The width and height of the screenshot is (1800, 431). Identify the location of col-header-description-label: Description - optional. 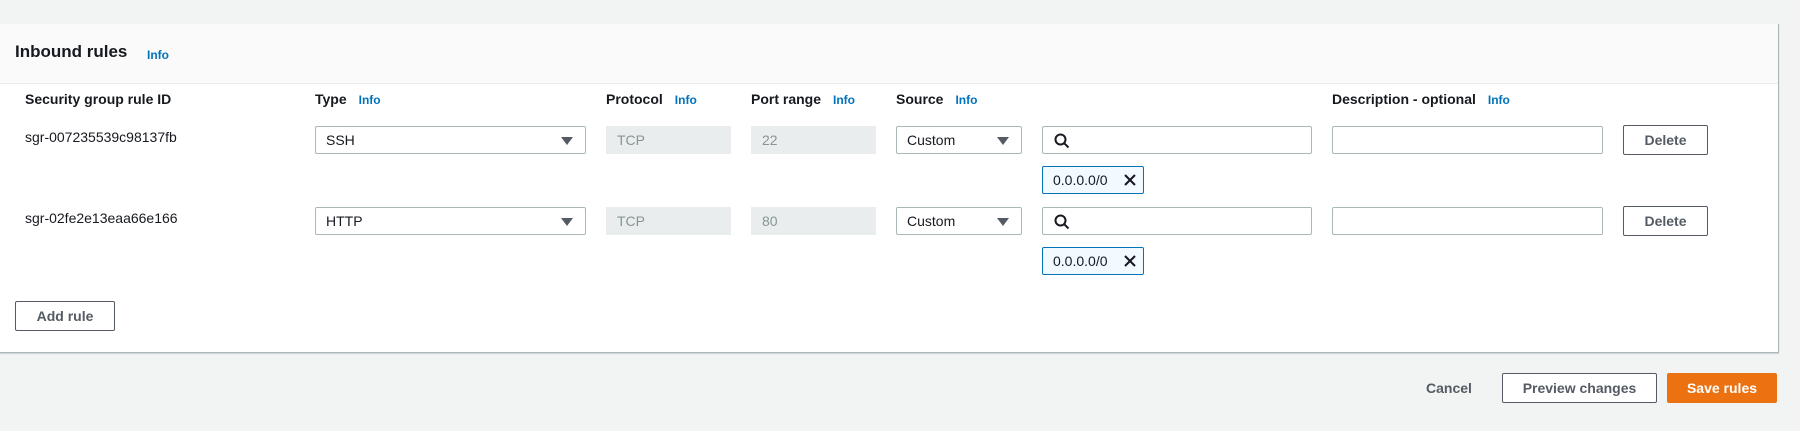
(1404, 99).